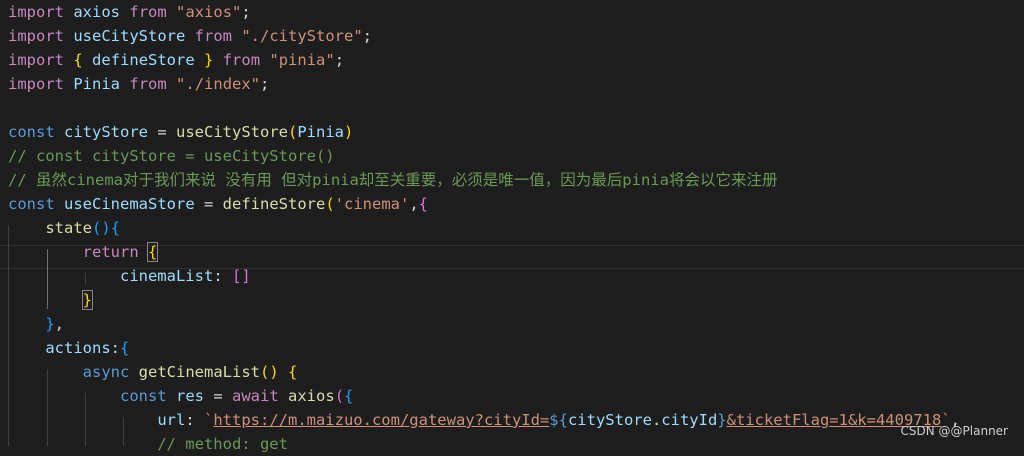 This screenshot has height=456, width=1024. Describe the element at coordinates (129, 276) in the screenshot. I see `code-line: cinemaList: []` at that location.